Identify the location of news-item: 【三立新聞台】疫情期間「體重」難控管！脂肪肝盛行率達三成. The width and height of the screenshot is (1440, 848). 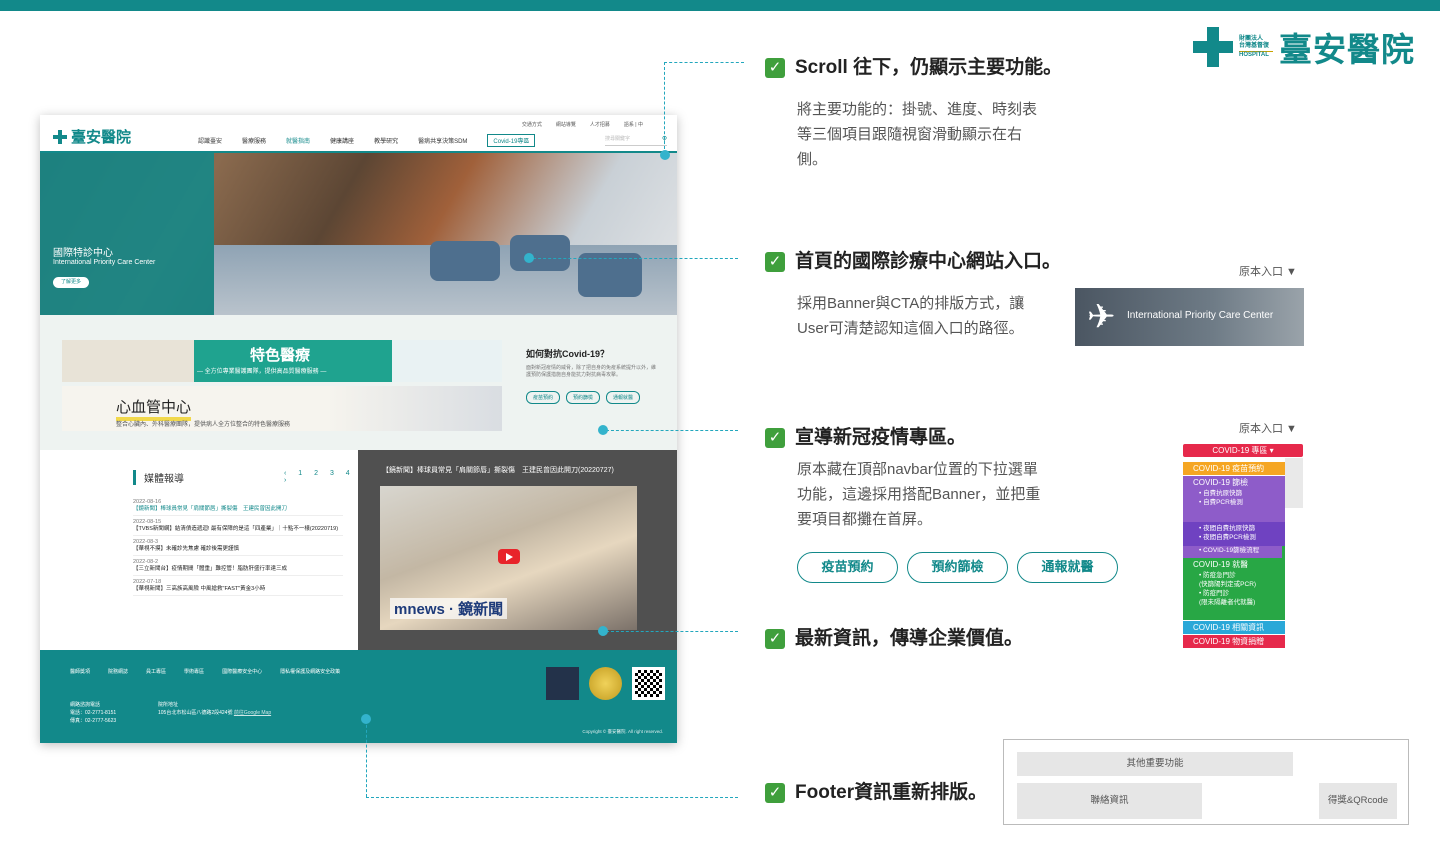
(238, 571).